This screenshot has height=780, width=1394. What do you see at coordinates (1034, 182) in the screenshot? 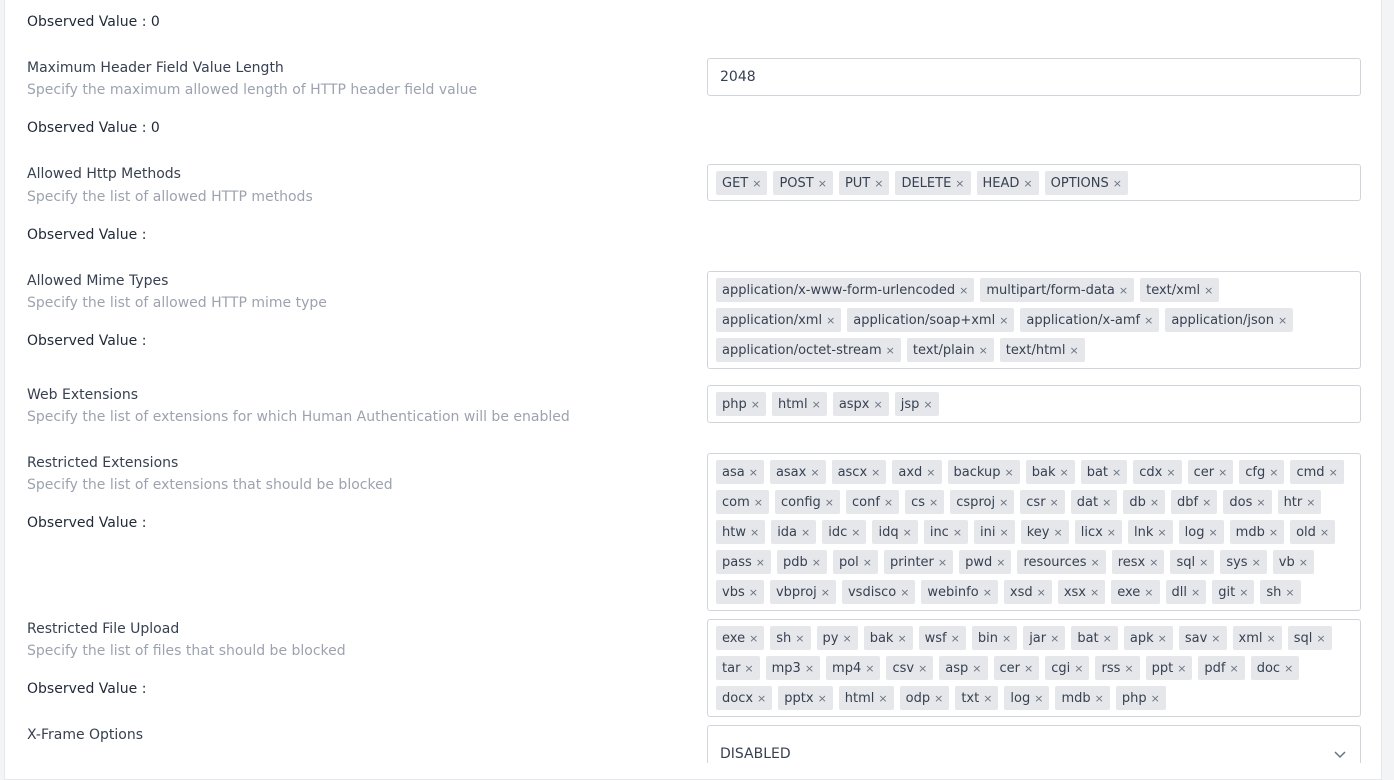
I see `allowed-methods-tag-input: GET × POST × PUT × DELETE × HEAD × OPTIONS ×` at bounding box center [1034, 182].